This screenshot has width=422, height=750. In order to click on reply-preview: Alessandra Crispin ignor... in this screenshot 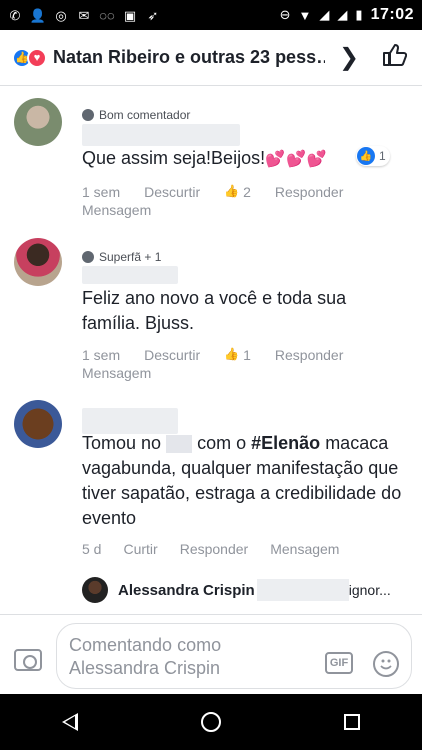, I will do `click(247, 590)`.